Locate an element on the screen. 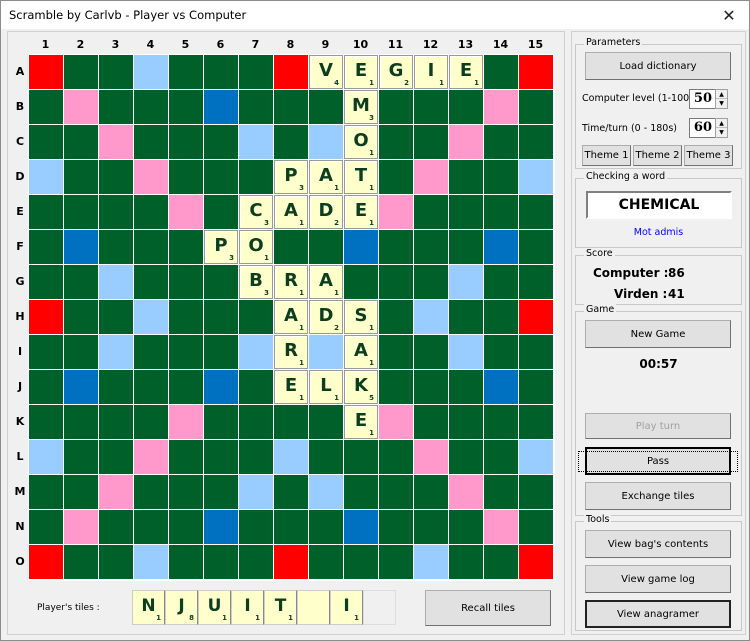  spin-down-icon: ▼ is located at coordinates (721, 132).